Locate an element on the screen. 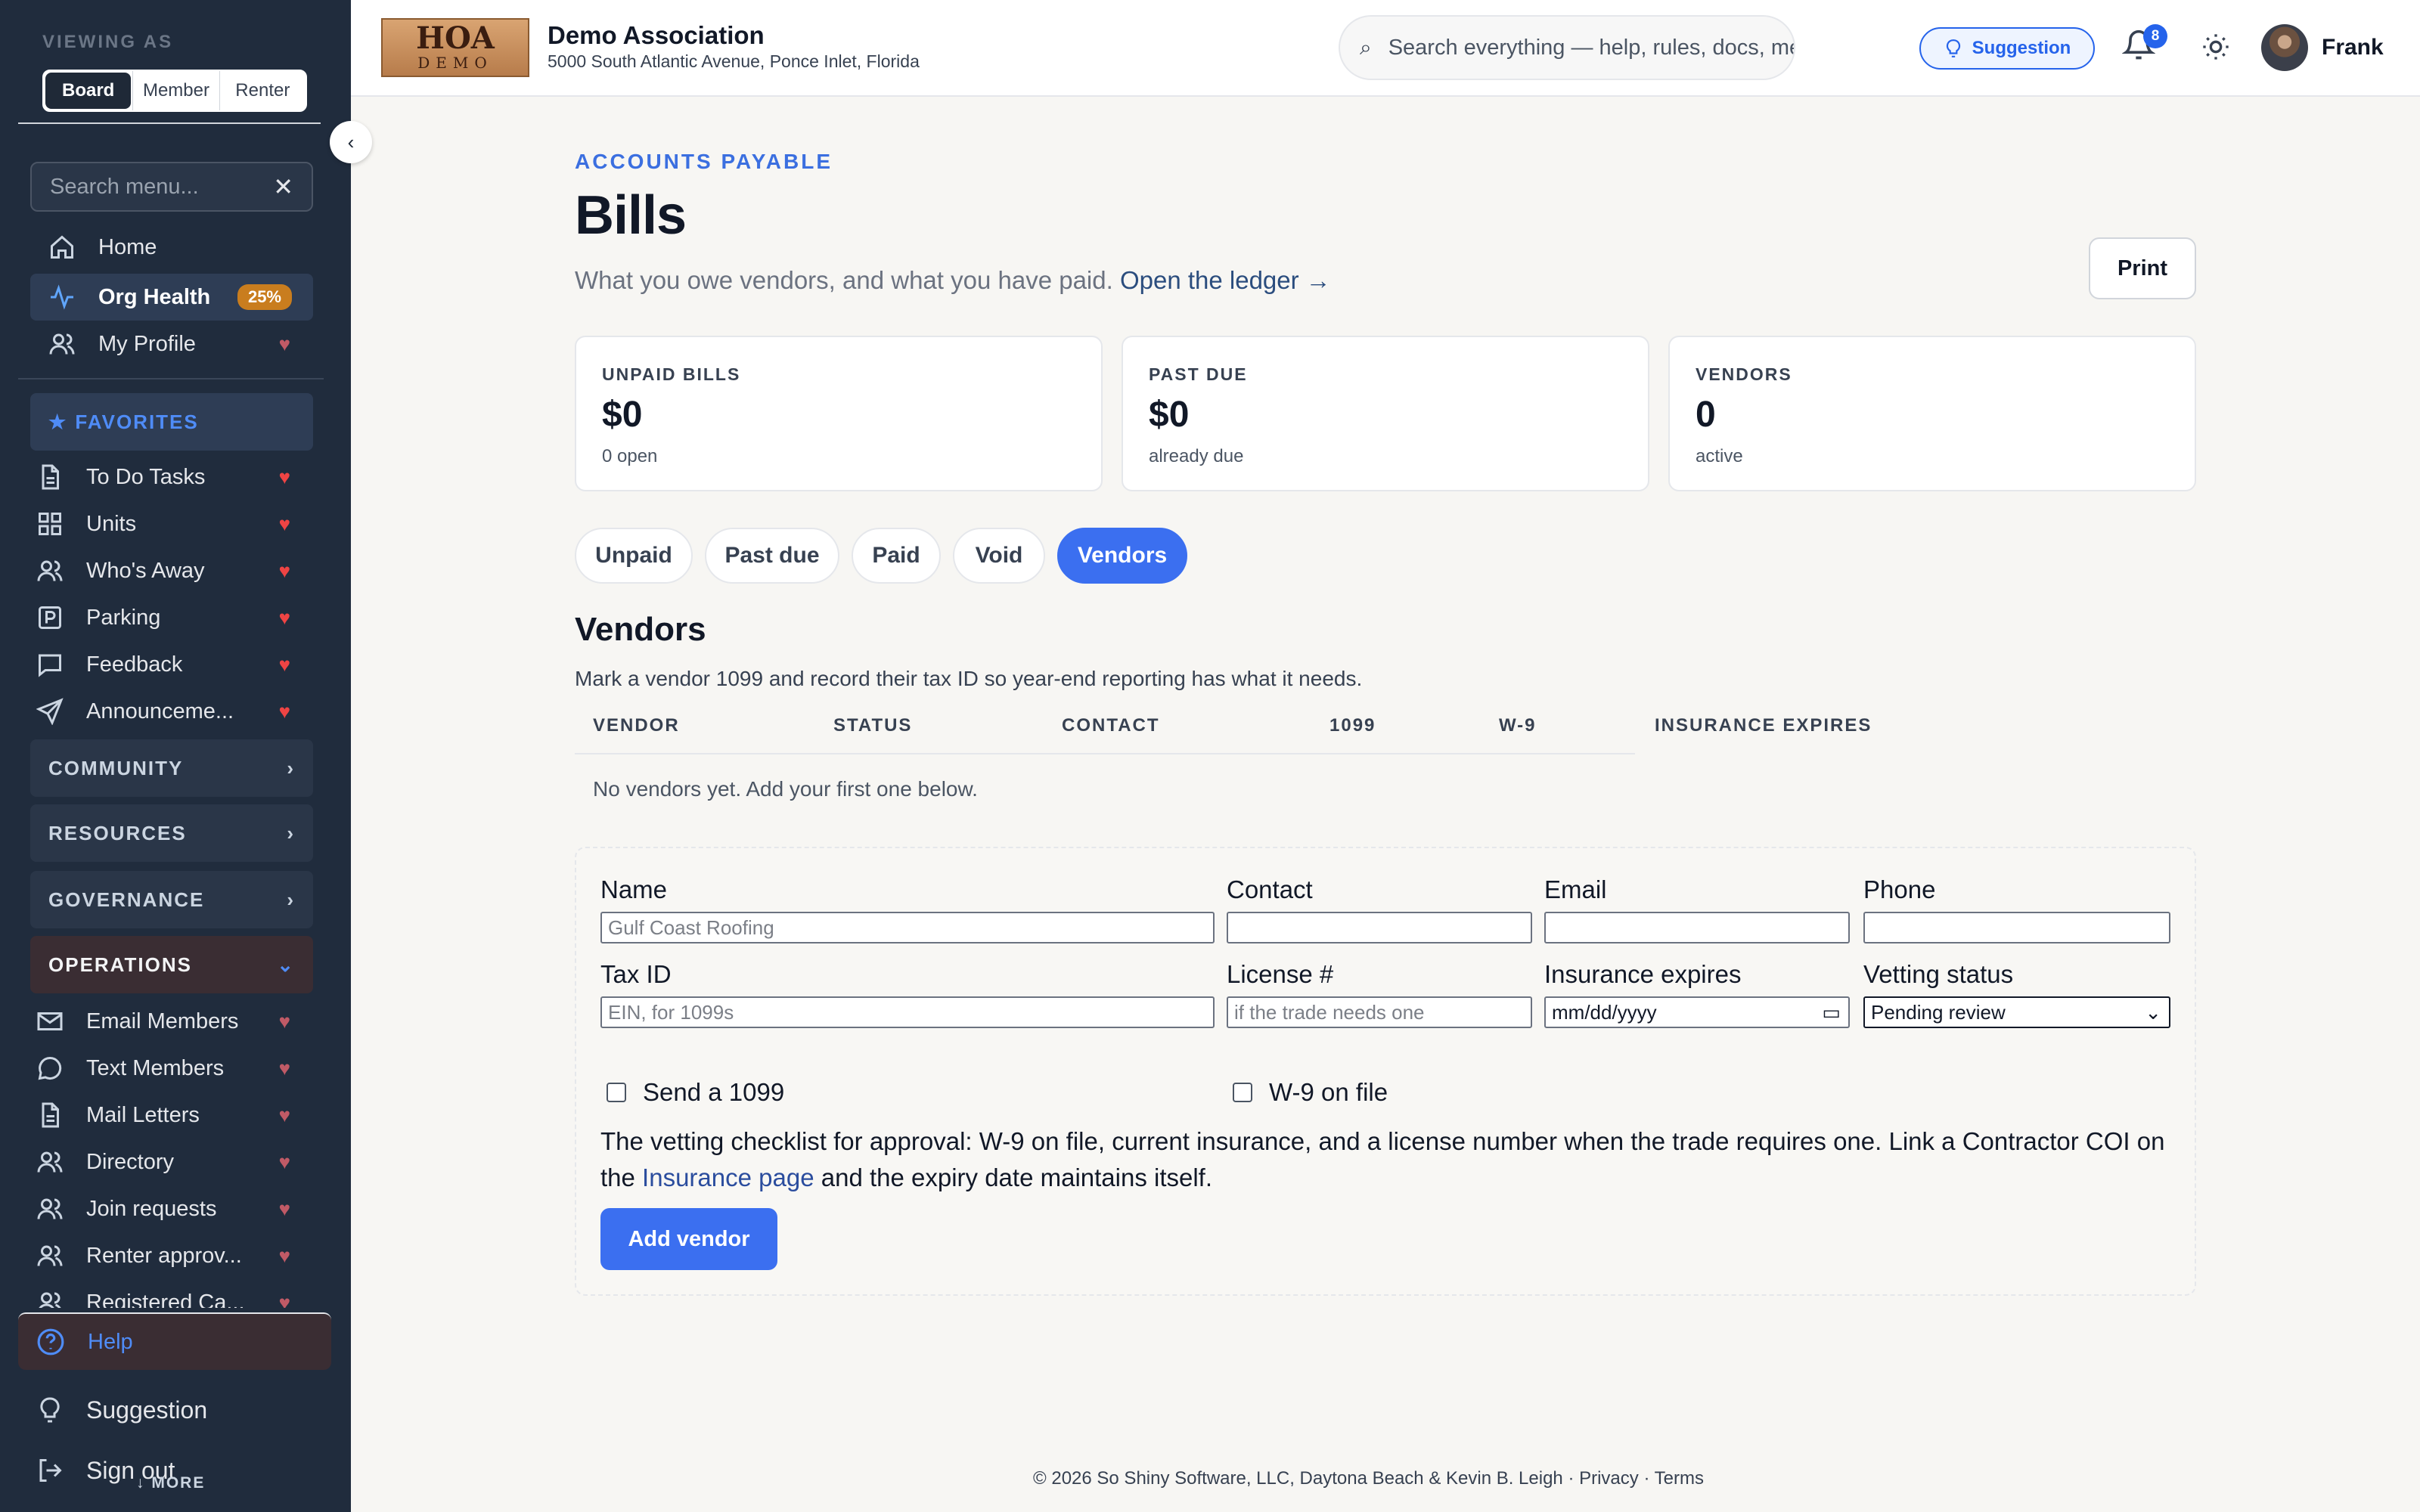  column-header-vendor: VENDOR is located at coordinates (636, 725).